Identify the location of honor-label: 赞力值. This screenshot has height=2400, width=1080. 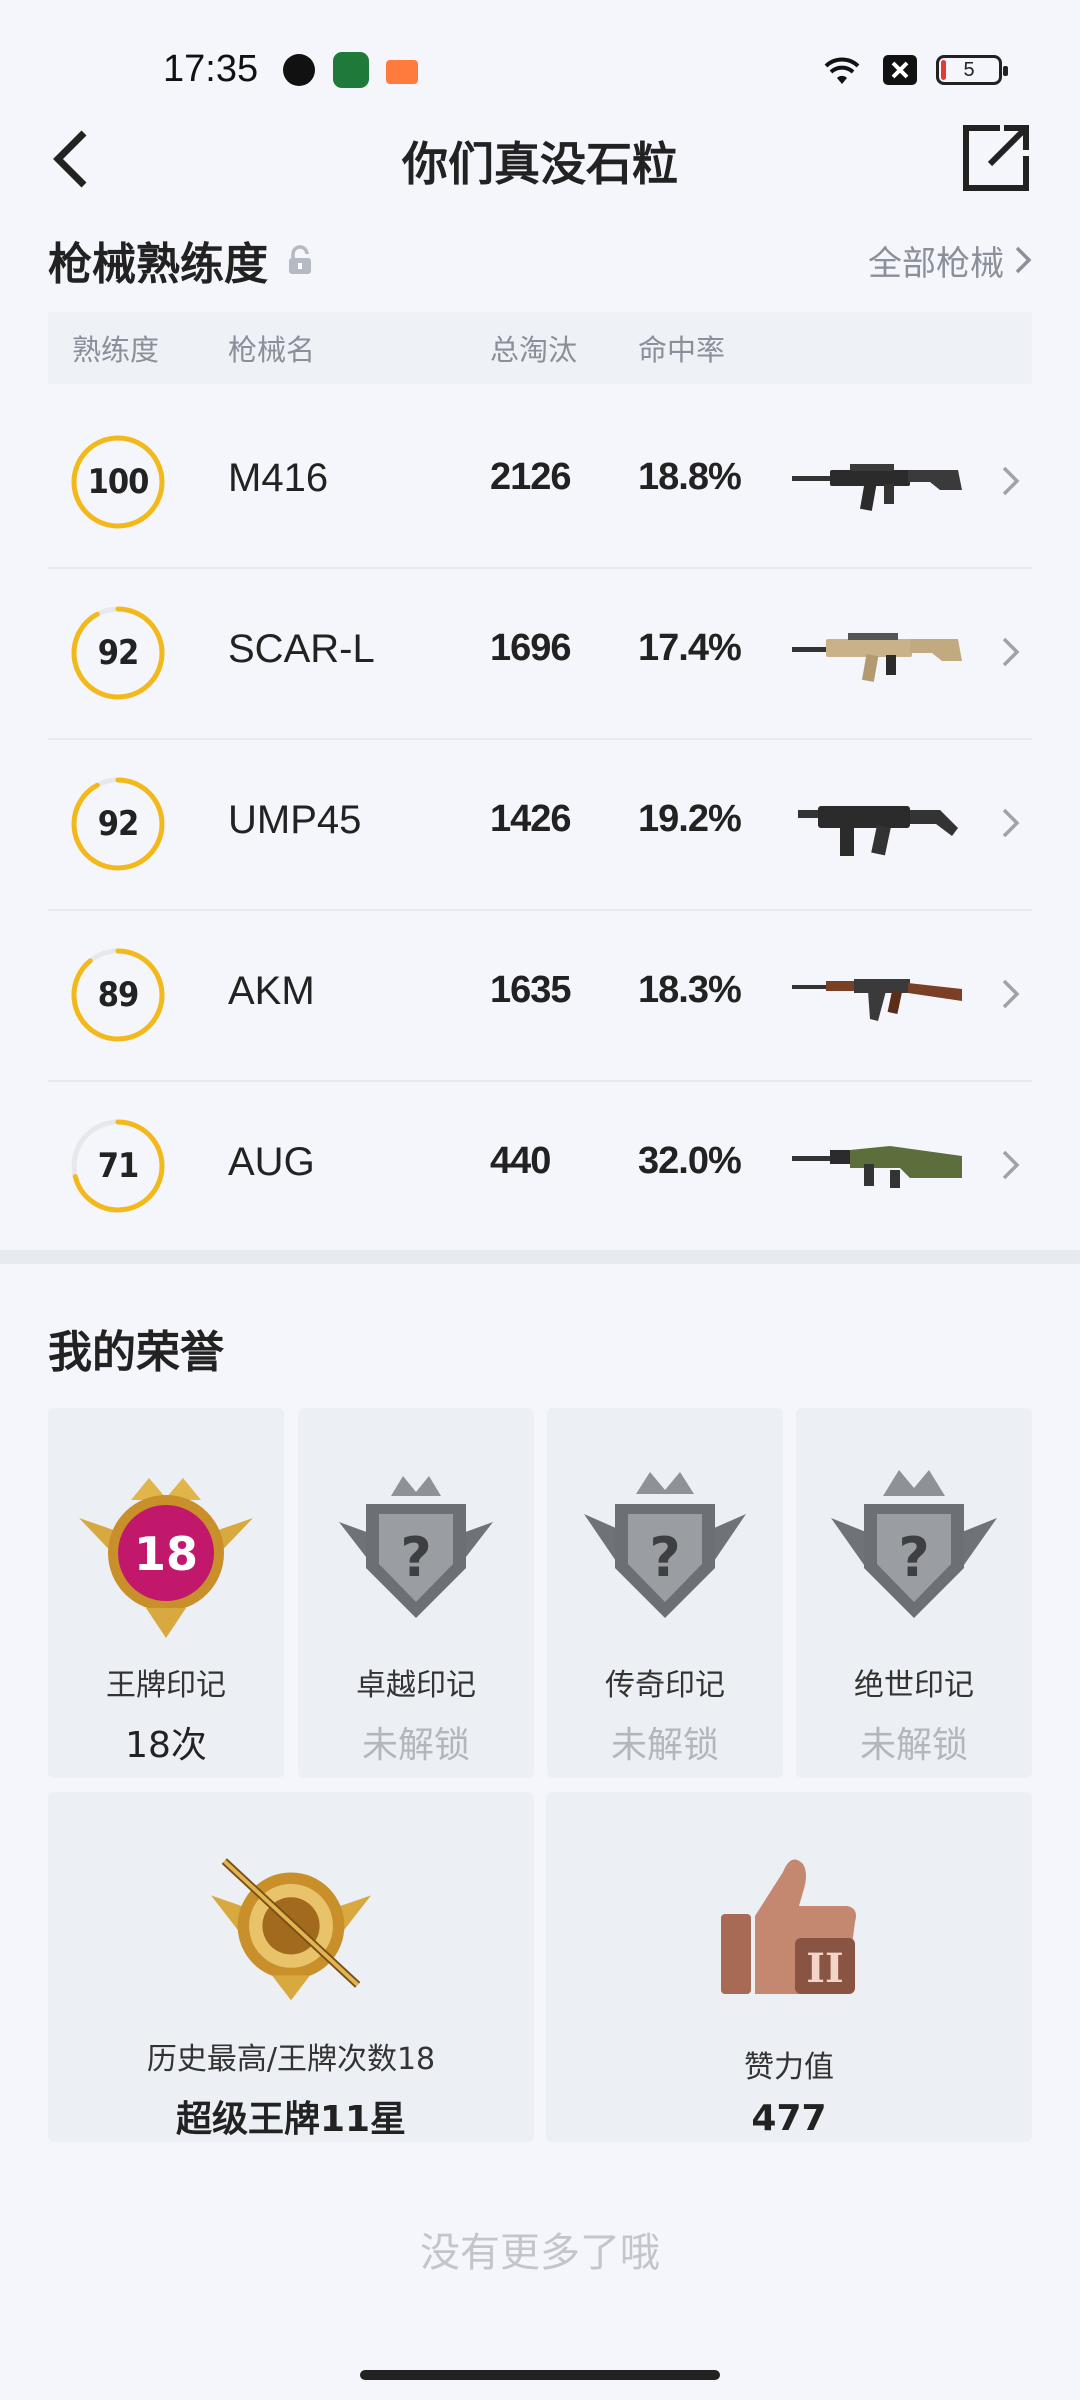
(789, 2067).